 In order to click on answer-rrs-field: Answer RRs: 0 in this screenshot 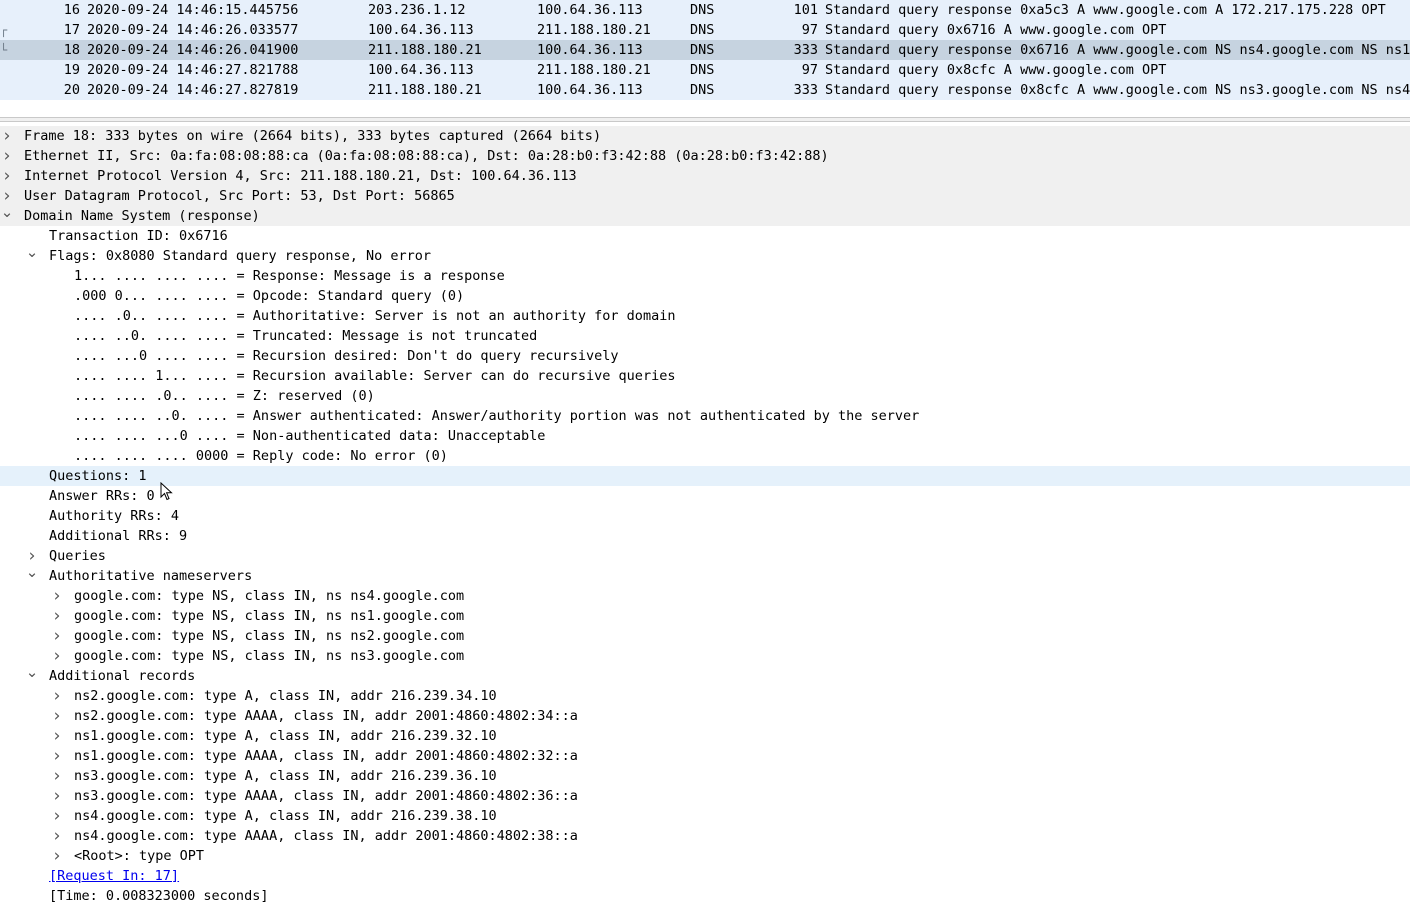, I will do `click(705, 496)`.